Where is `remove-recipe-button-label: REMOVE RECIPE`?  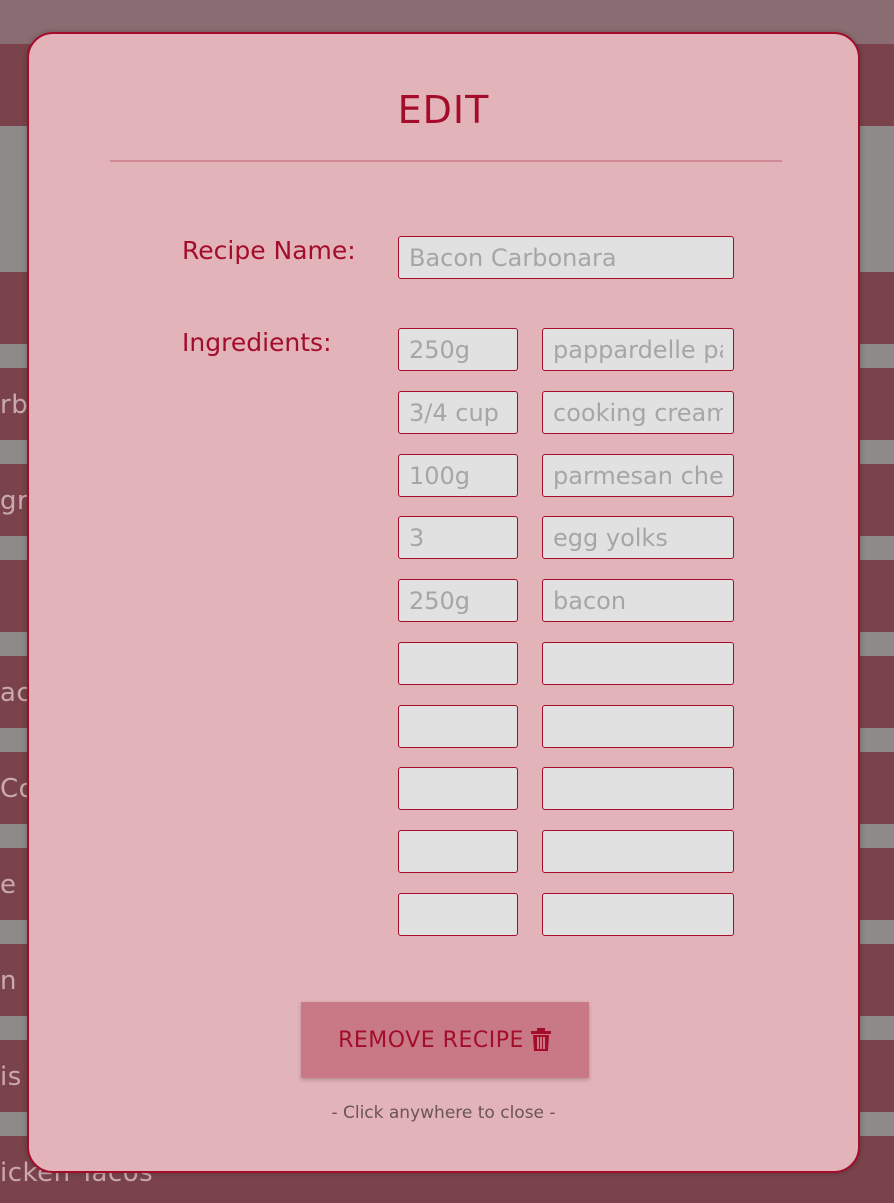 remove-recipe-button-label: REMOVE RECIPE is located at coordinates (431, 1040).